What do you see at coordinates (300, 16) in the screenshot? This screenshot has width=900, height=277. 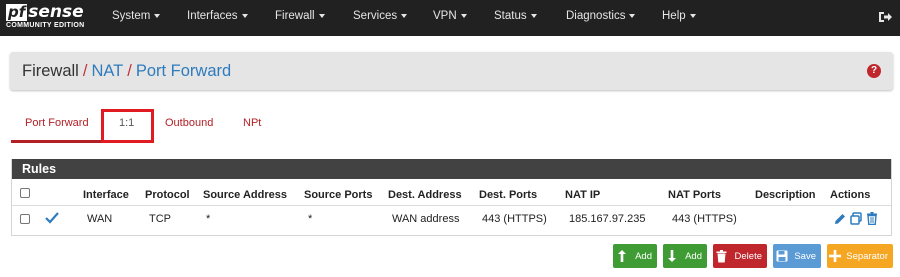 I see `nav-firewall: Firewall` at bounding box center [300, 16].